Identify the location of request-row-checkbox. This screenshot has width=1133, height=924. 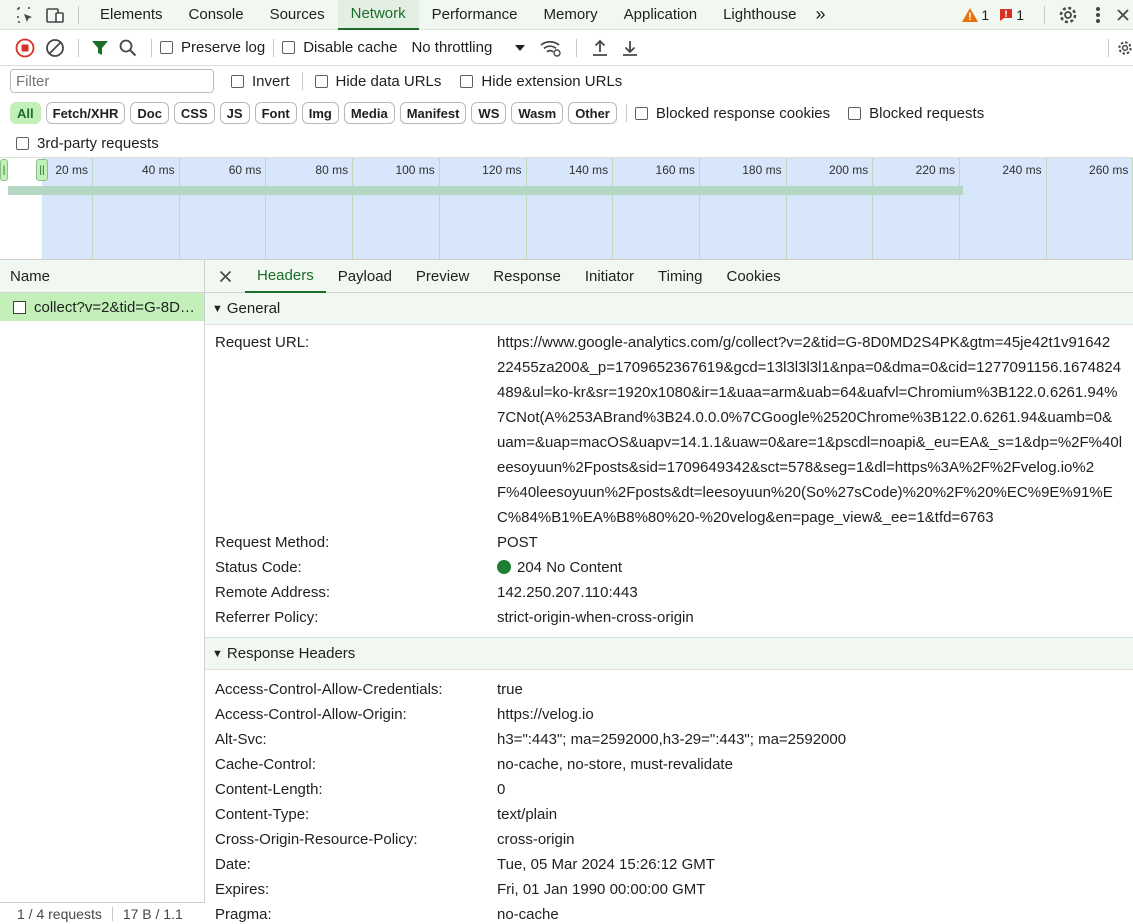
(19, 307).